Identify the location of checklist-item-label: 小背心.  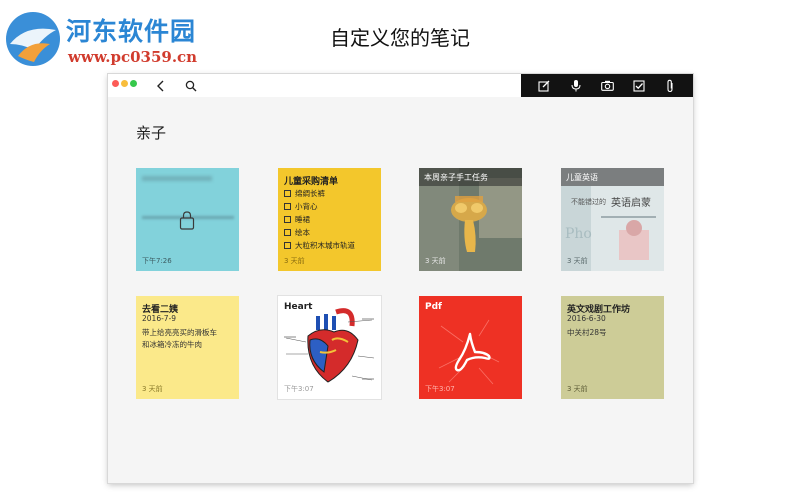
(306, 206).